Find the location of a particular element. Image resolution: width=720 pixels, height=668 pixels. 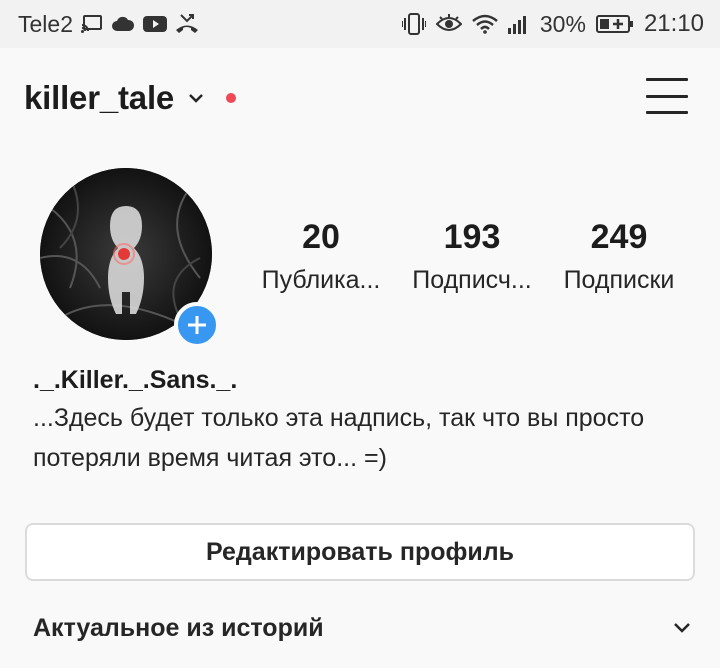

hamburger-menu-icon is located at coordinates (667, 96).